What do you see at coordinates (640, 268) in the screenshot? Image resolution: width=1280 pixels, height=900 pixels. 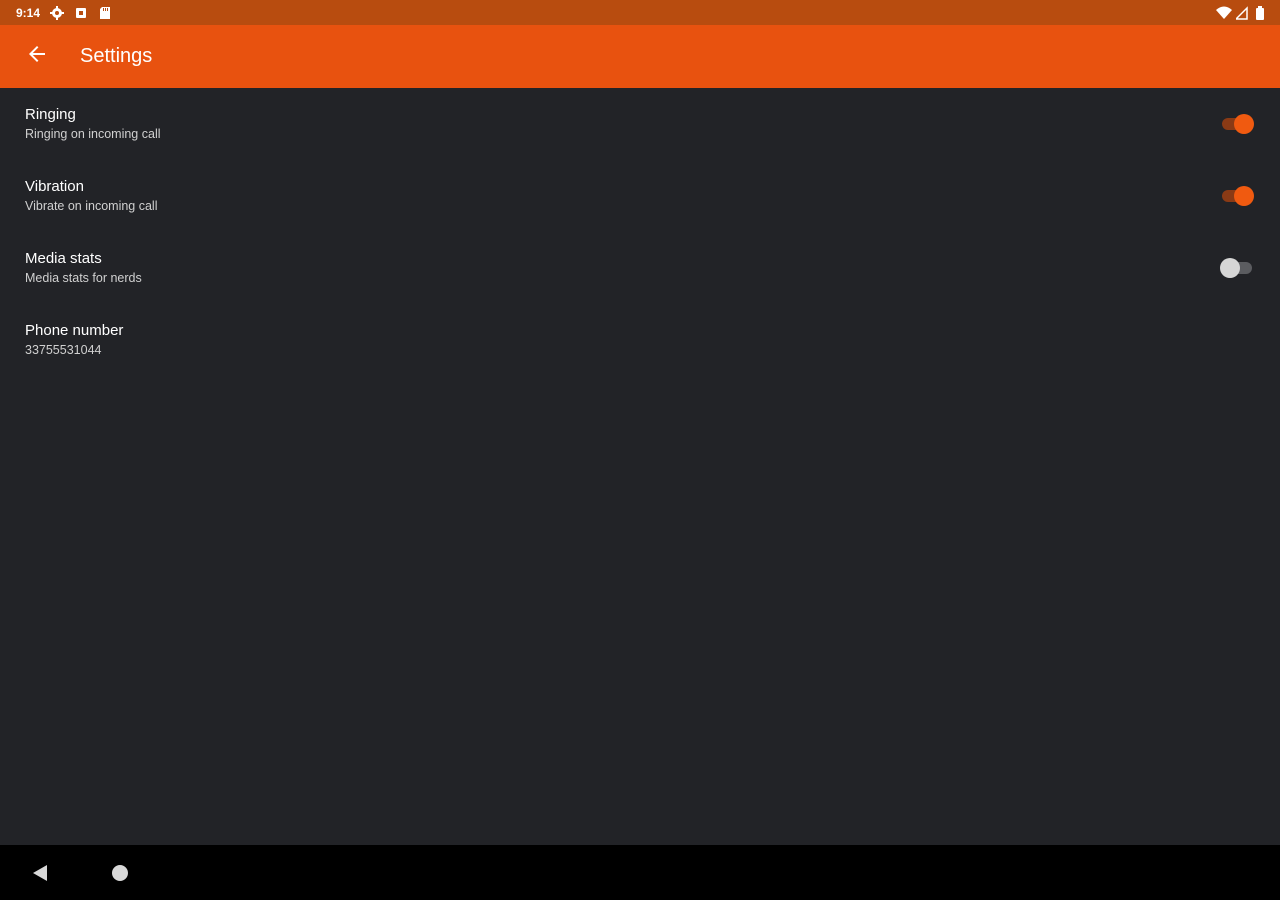 I see `setting-media-stats: Media stats Media stats for nerds` at bounding box center [640, 268].